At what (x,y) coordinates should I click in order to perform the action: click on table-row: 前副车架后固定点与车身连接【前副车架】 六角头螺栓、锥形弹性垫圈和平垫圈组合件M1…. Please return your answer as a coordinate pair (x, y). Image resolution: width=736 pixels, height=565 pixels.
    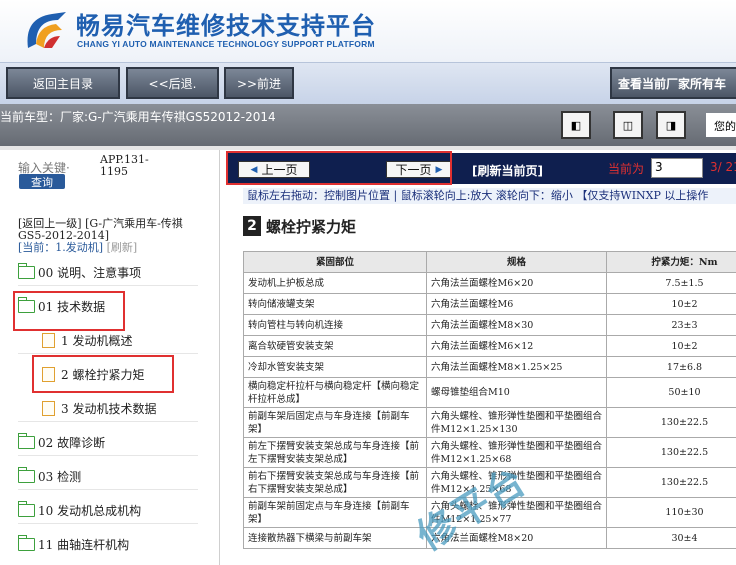
    Looking at the image, I should click on (489, 422).